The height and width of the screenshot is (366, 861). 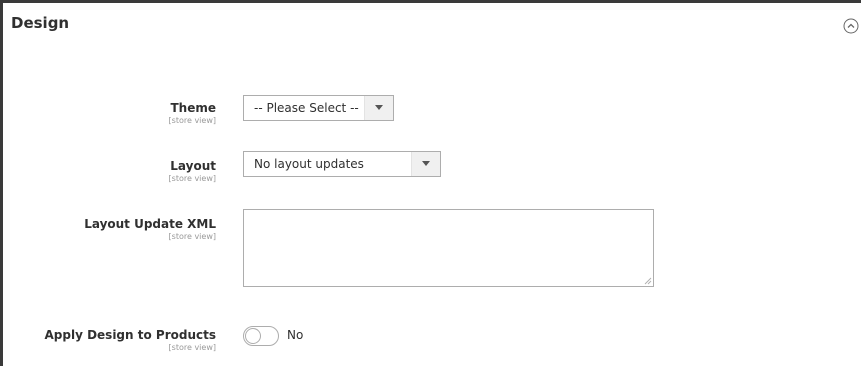 I want to click on panel-left-border, so click(x=1, y=183).